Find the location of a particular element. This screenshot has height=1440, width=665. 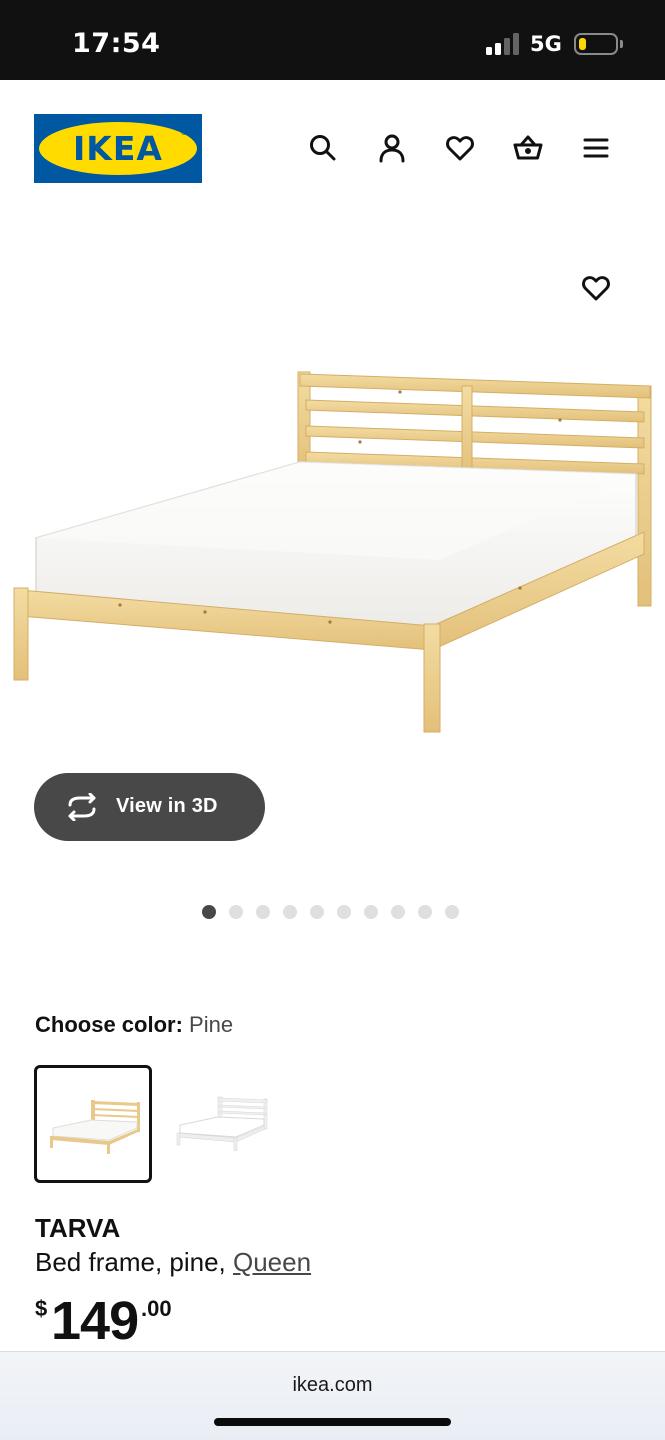

view-in-3d-button: View in 3D is located at coordinates (149, 807).